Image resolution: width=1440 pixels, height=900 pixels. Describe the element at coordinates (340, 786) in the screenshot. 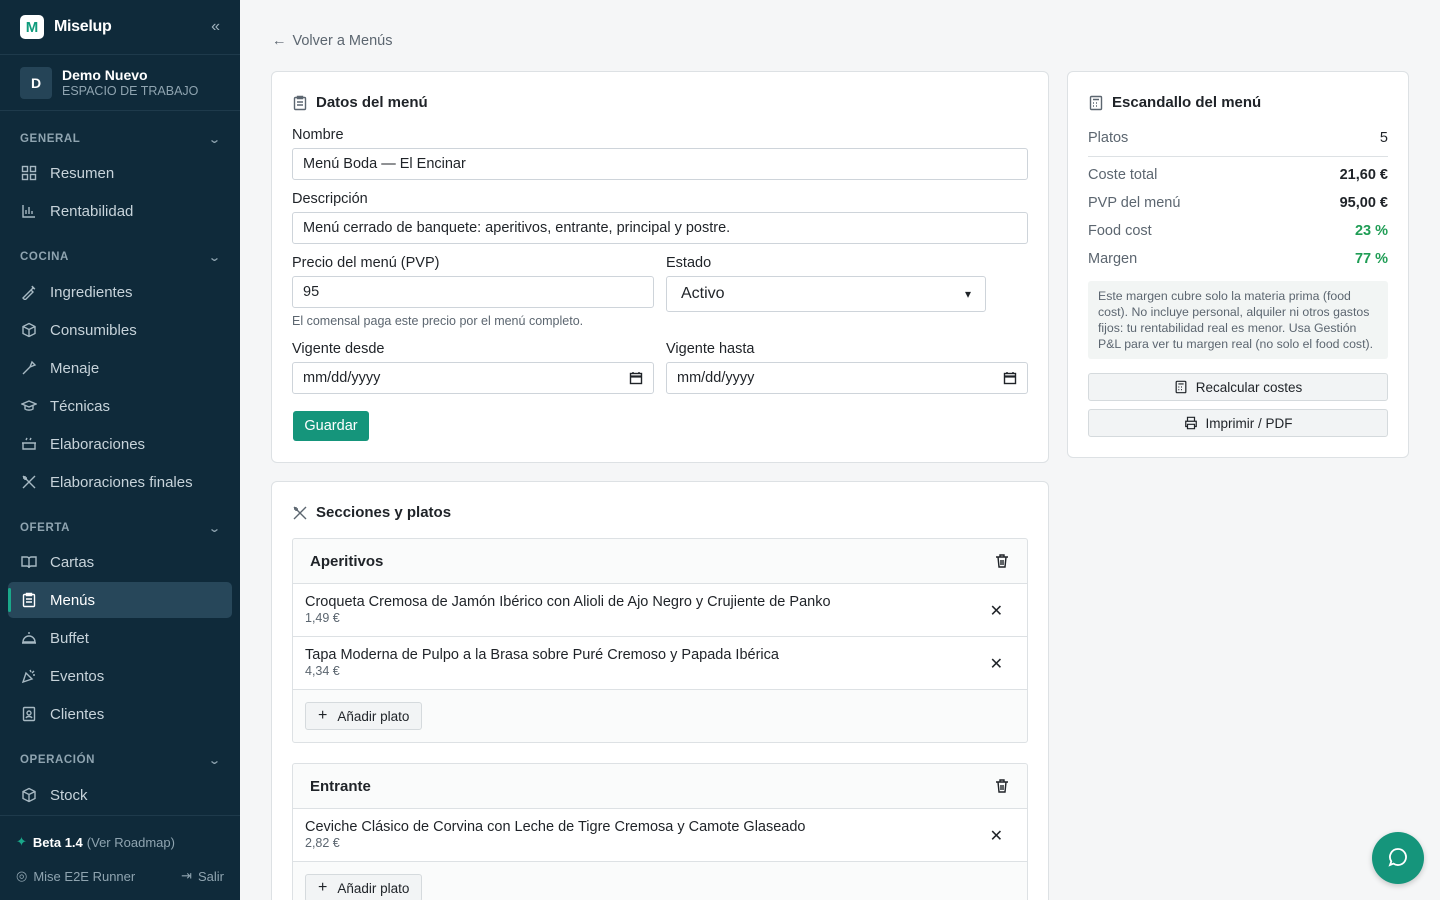

I see `section-name: Entrante` at that location.